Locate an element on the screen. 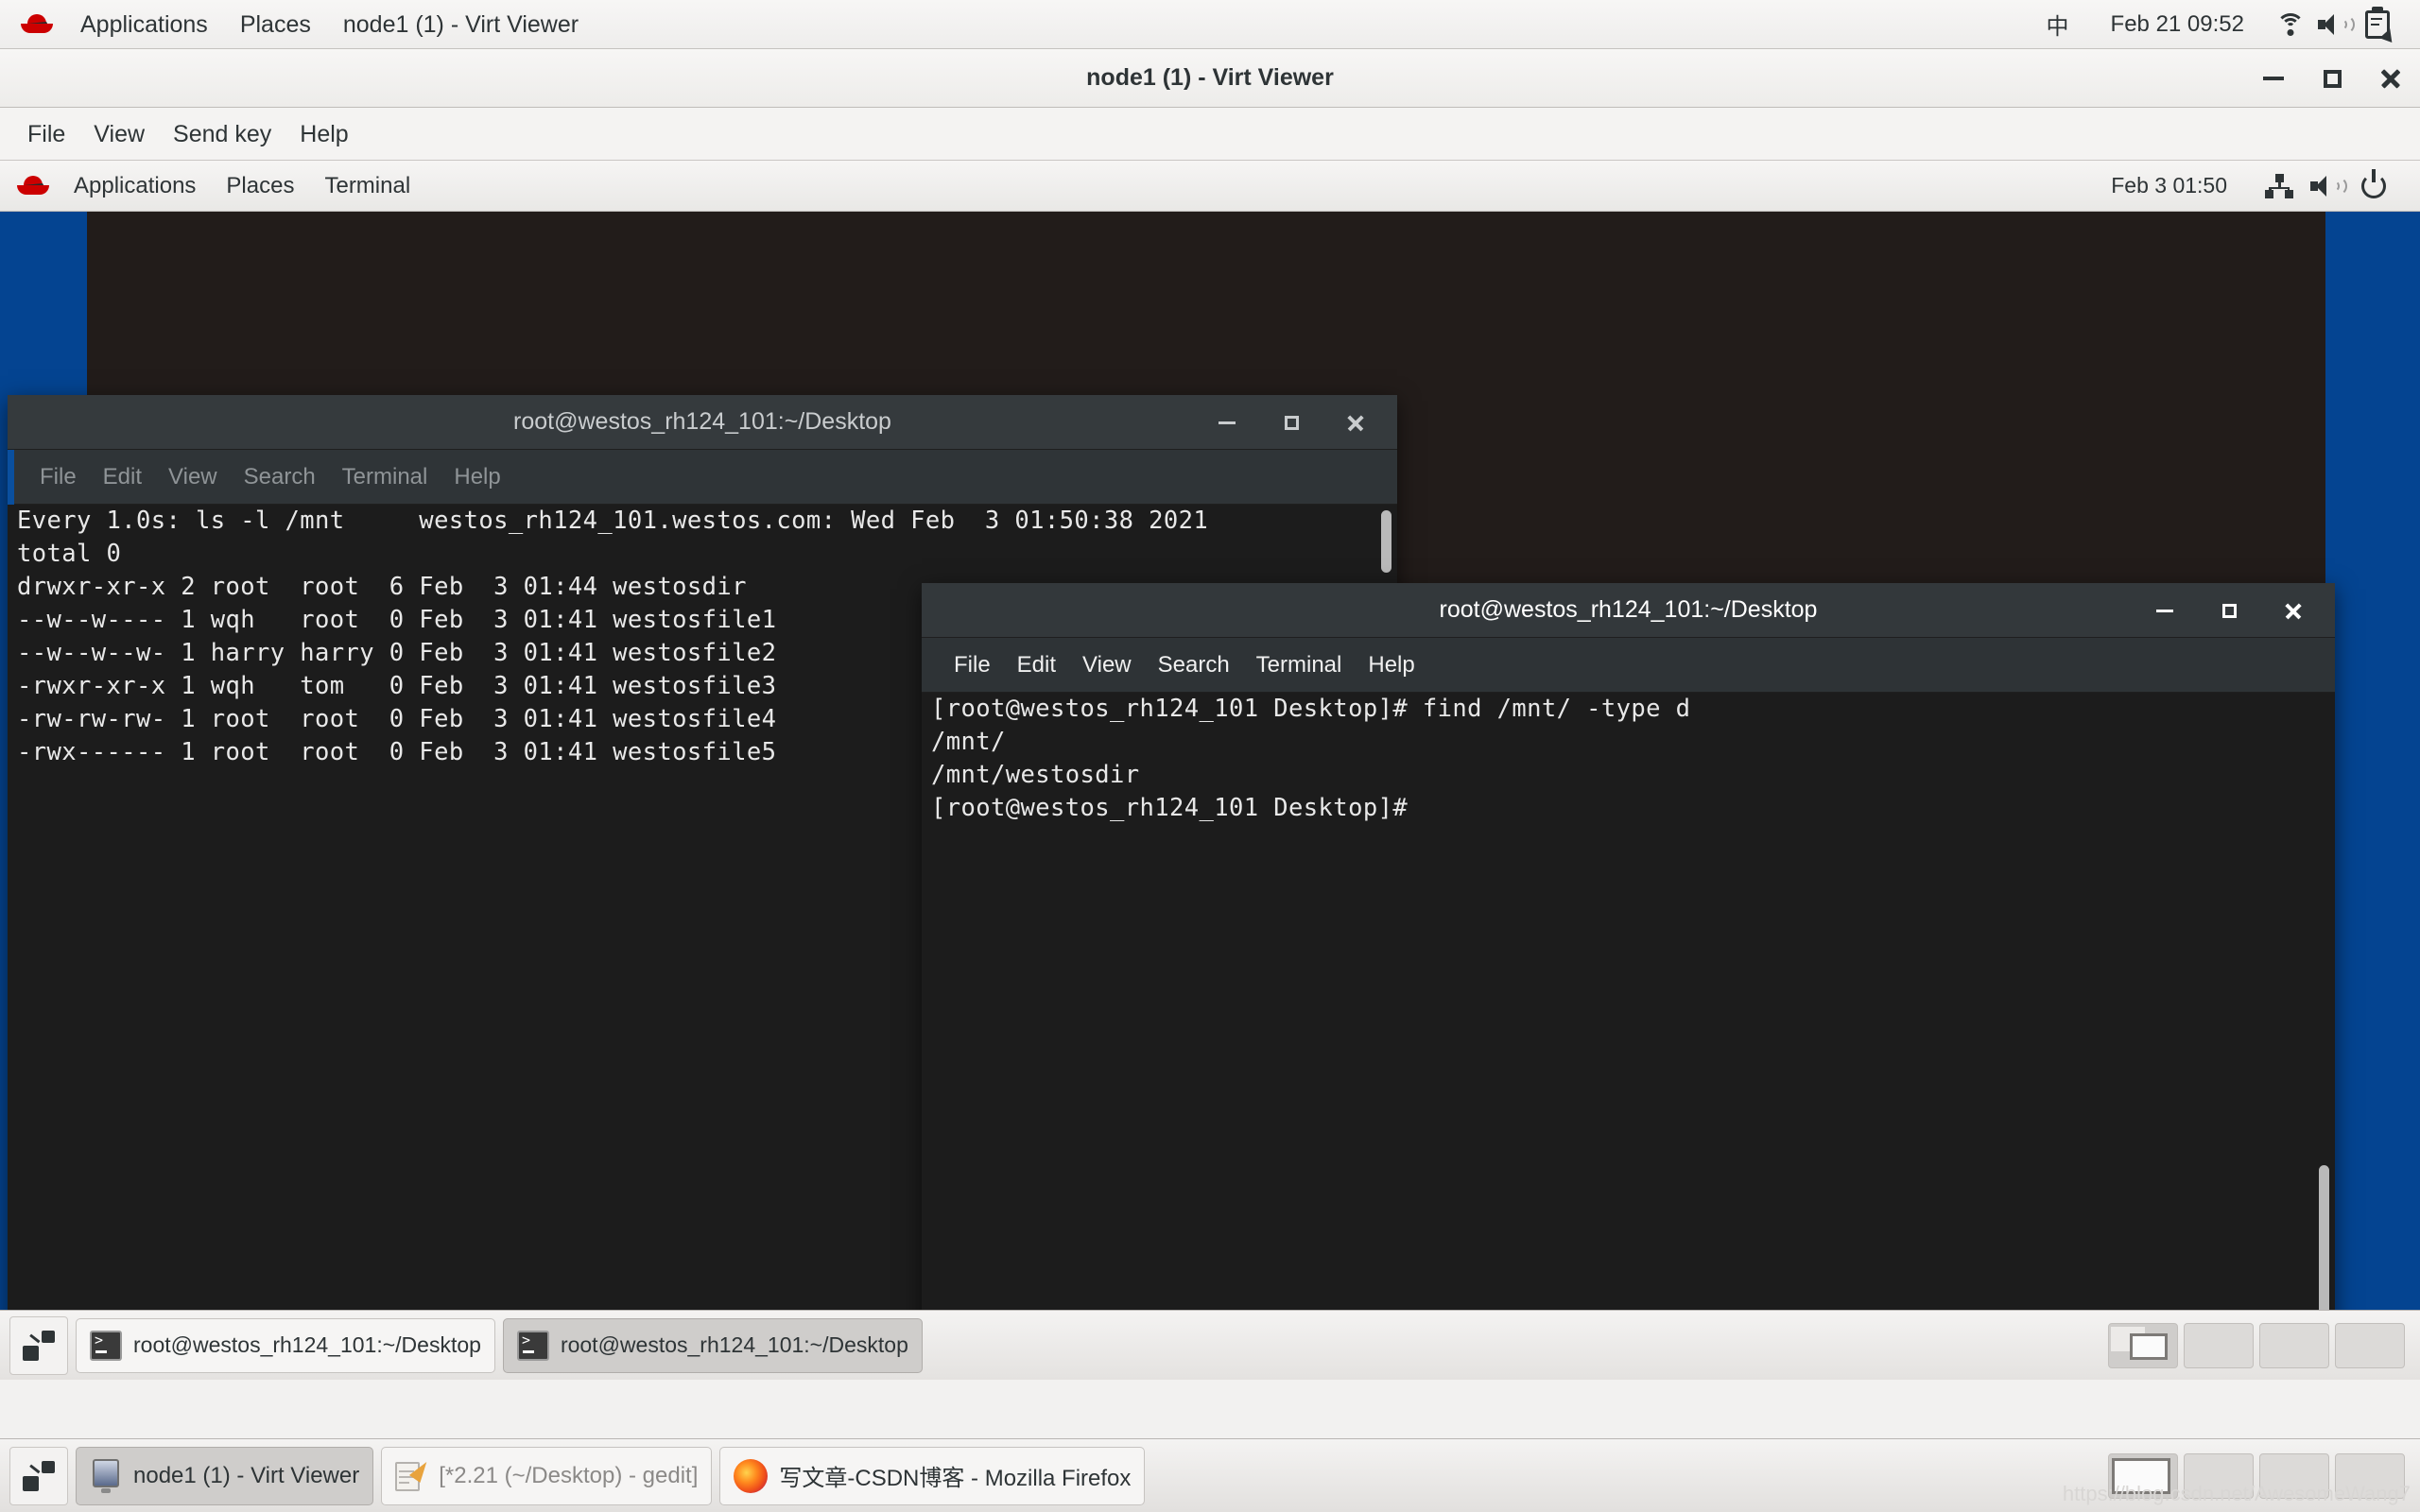 This screenshot has height=1512, width=2420. terminal-front-controls is located at coordinates (2229, 610).